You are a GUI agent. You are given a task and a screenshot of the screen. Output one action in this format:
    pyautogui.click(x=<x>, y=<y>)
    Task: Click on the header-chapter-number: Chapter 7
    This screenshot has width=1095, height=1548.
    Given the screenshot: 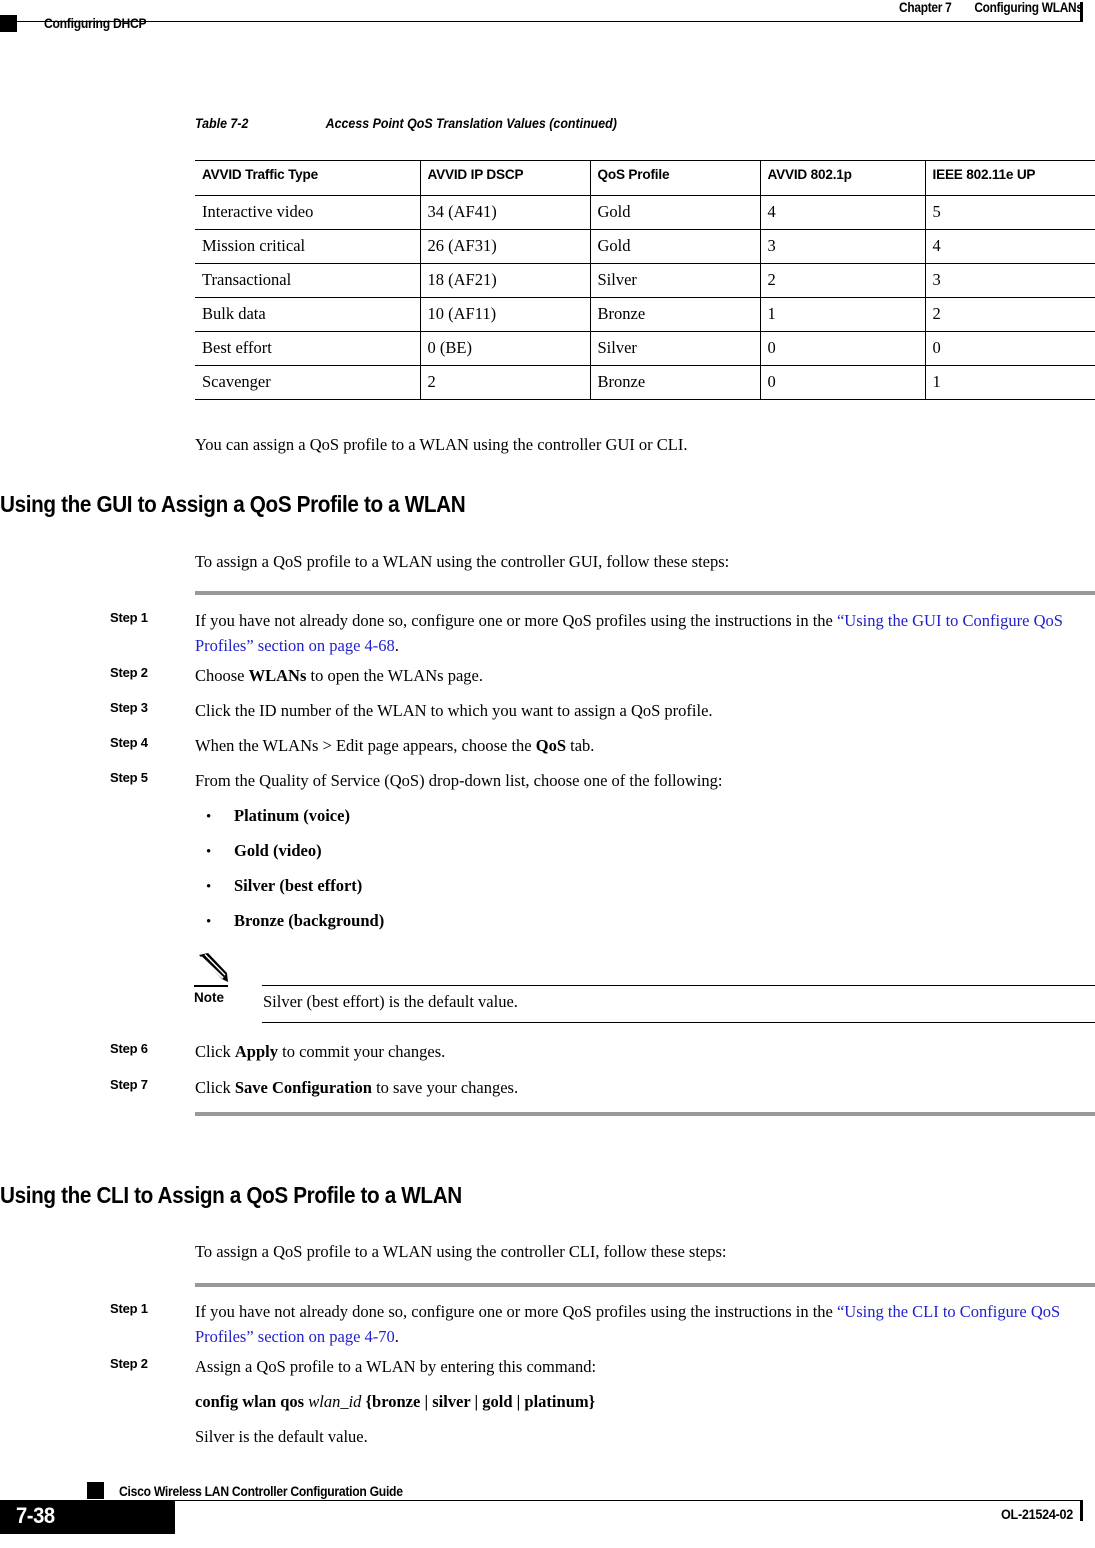 What is the action you would take?
    pyautogui.click(x=925, y=7)
    